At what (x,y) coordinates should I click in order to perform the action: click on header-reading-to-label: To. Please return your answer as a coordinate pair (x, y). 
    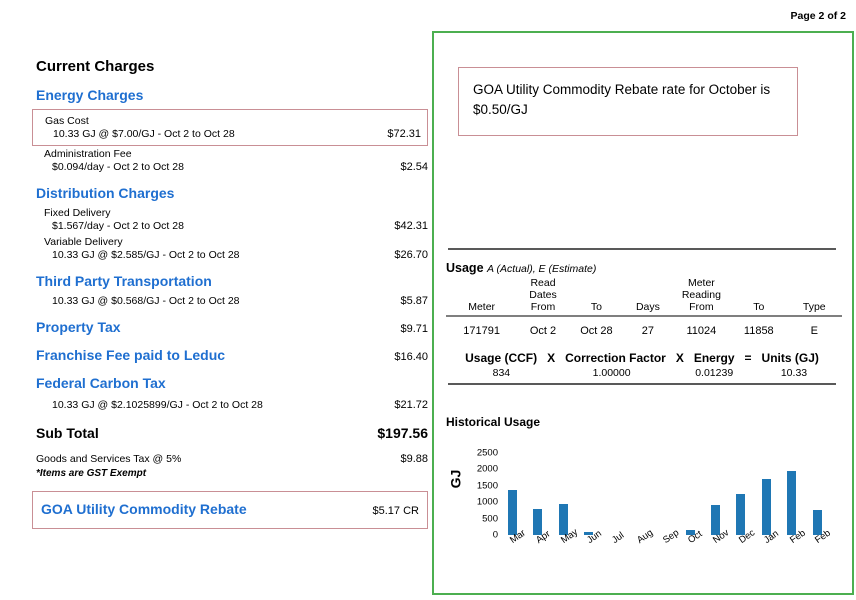
    Looking at the image, I should click on (759, 307).